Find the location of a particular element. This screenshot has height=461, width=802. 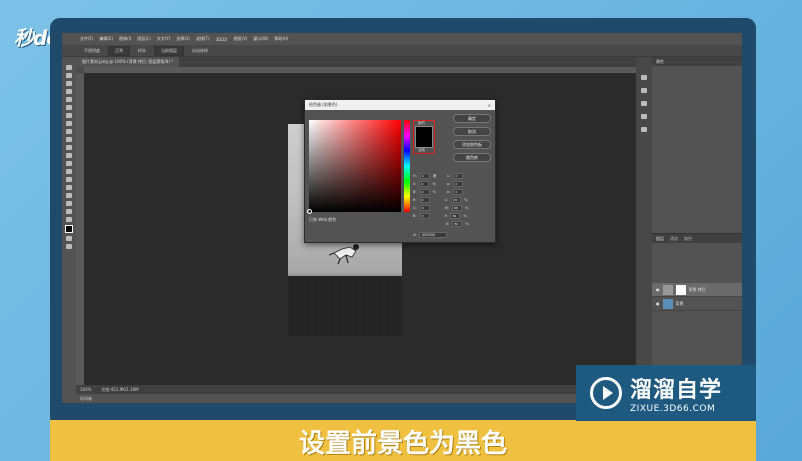

black-input: 80 is located at coordinates (457, 224).